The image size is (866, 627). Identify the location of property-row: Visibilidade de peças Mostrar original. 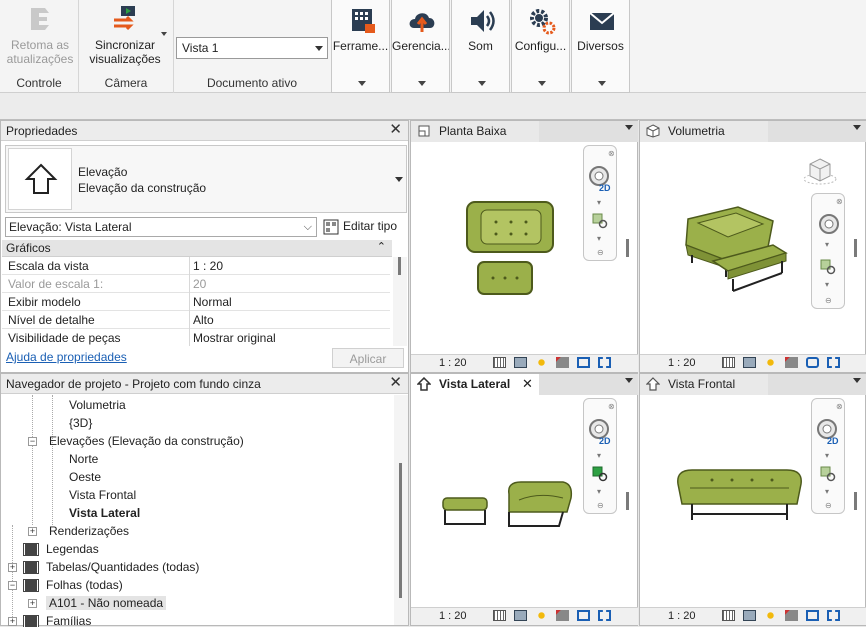
(196, 337).